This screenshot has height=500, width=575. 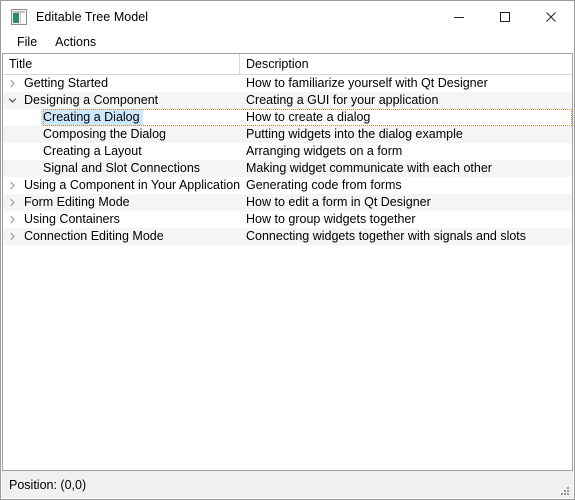 I want to click on tree-row-title-cell: Signal and Slot Connections, so click(x=121, y=168).